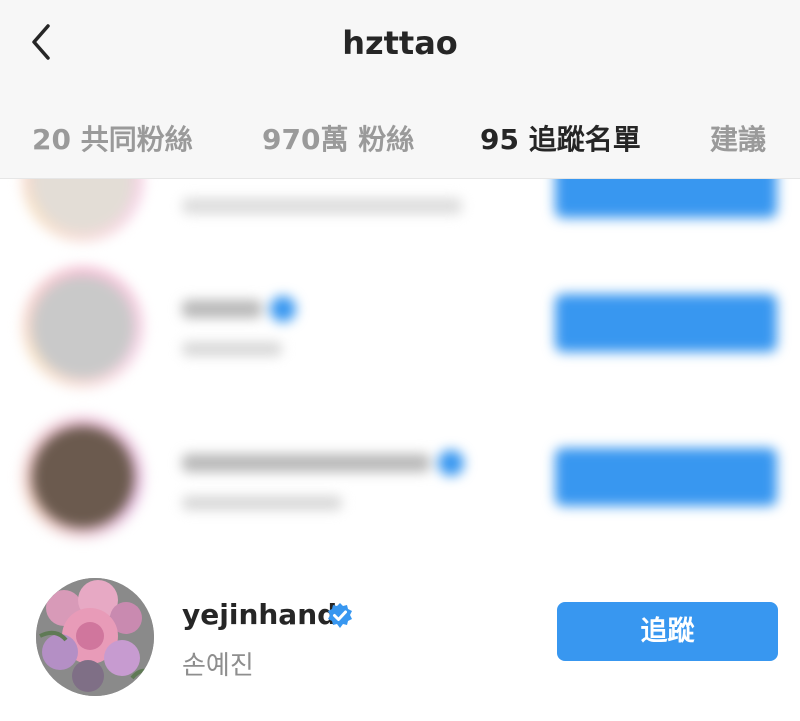 Image resolution: width=800 pixels, height=721 pixels. I want to click on tab-following: 95 追蹤名單, so click(560, 138).